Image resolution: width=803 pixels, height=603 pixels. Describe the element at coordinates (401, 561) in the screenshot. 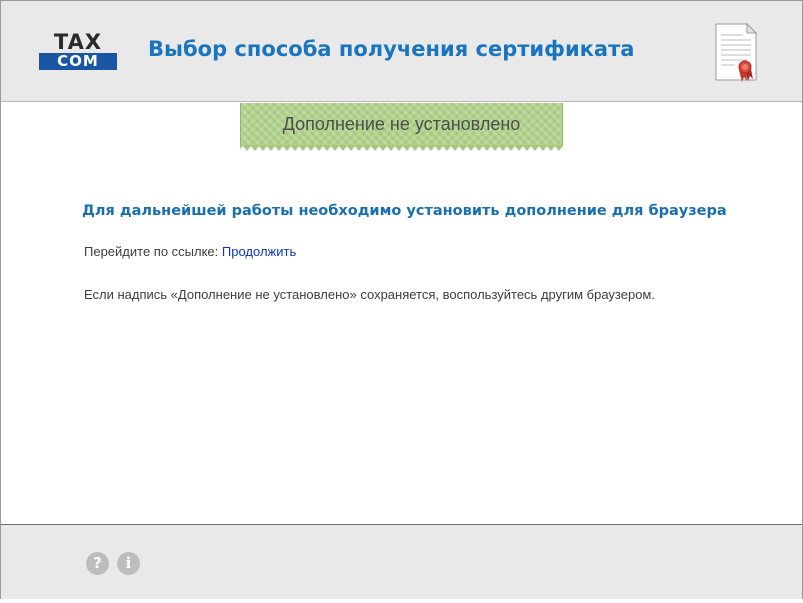

I see `footer: ? i` at that location.